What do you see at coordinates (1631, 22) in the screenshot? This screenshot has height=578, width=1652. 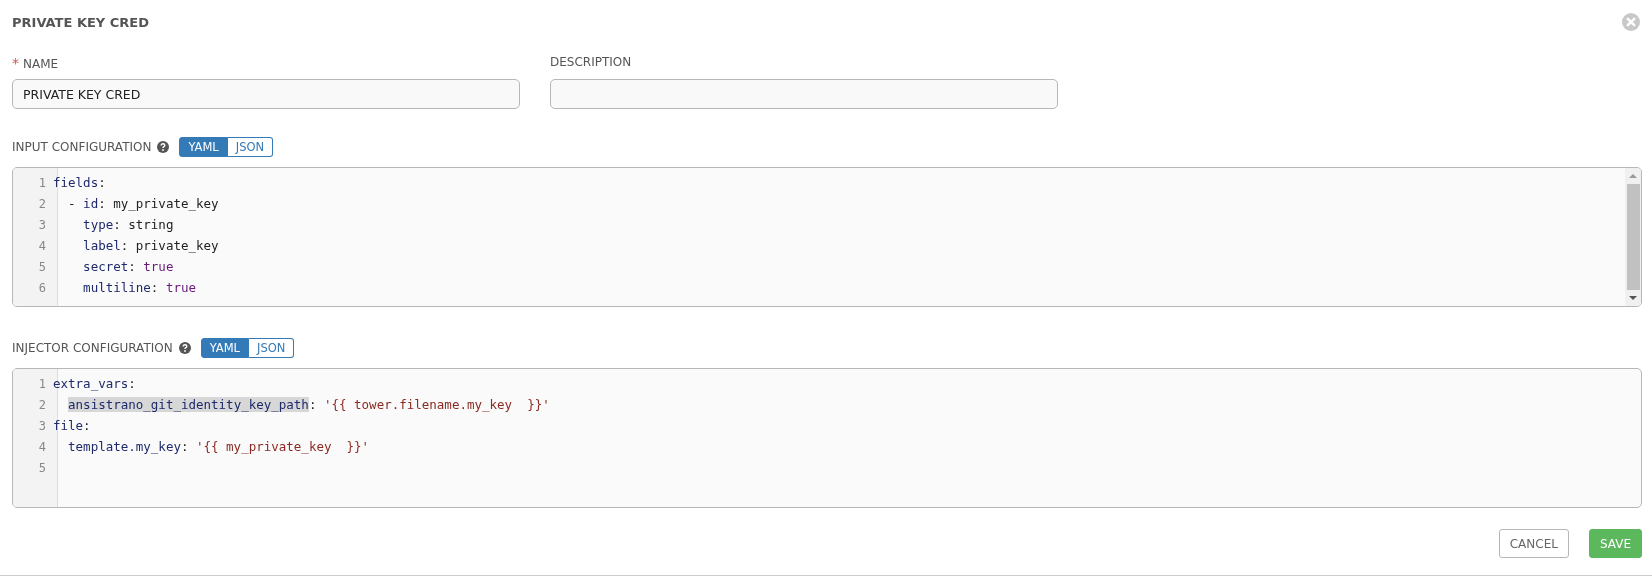 I see `close-icon` at bounding box center [1631, 22].